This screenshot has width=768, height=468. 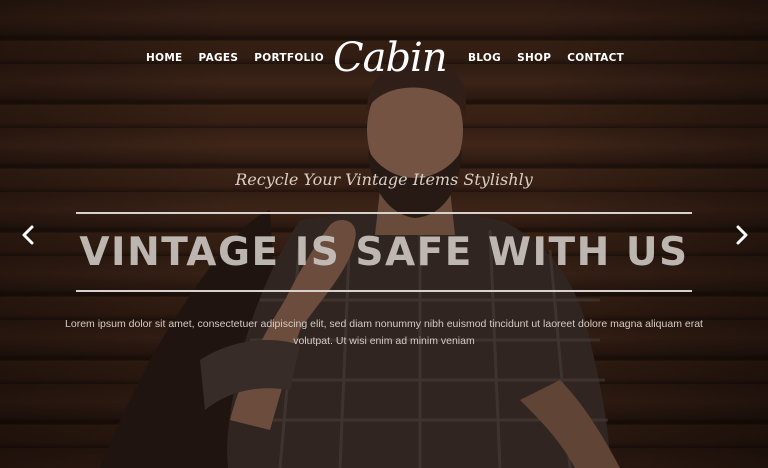 I want to click on slider-prev-button, so click(x=28, y=235).